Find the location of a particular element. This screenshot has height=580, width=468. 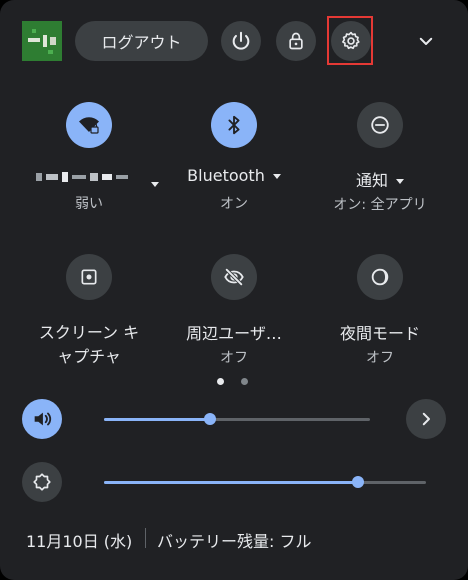

eye-off-icon is located at coordinates (234, 277).